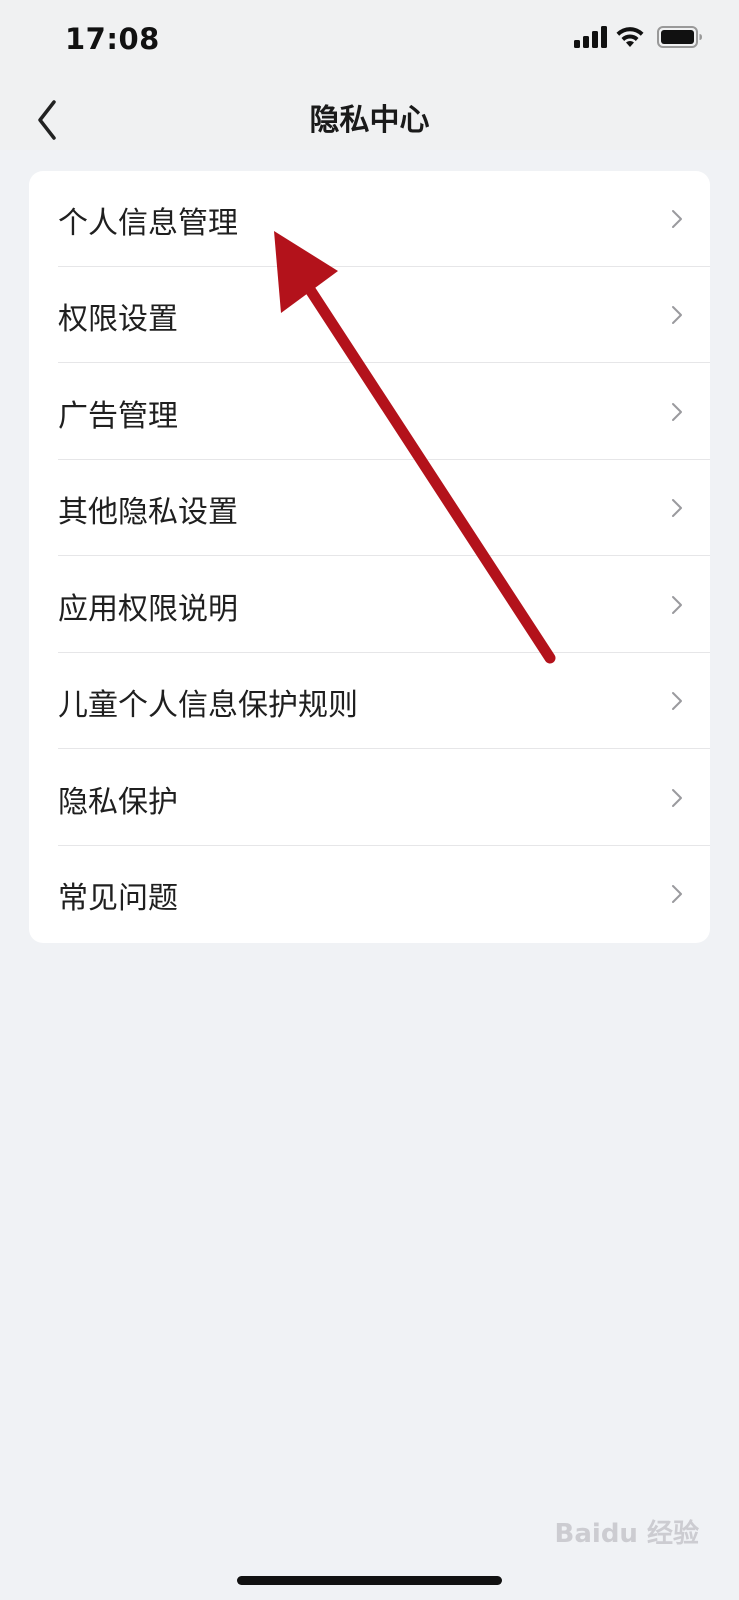 This screenshot has height=1600, width=739. What do you see at coordinates (118, 898) in the screenshot?
I see `menu-item-label: 常见问题` at bounding box center [118, 898].